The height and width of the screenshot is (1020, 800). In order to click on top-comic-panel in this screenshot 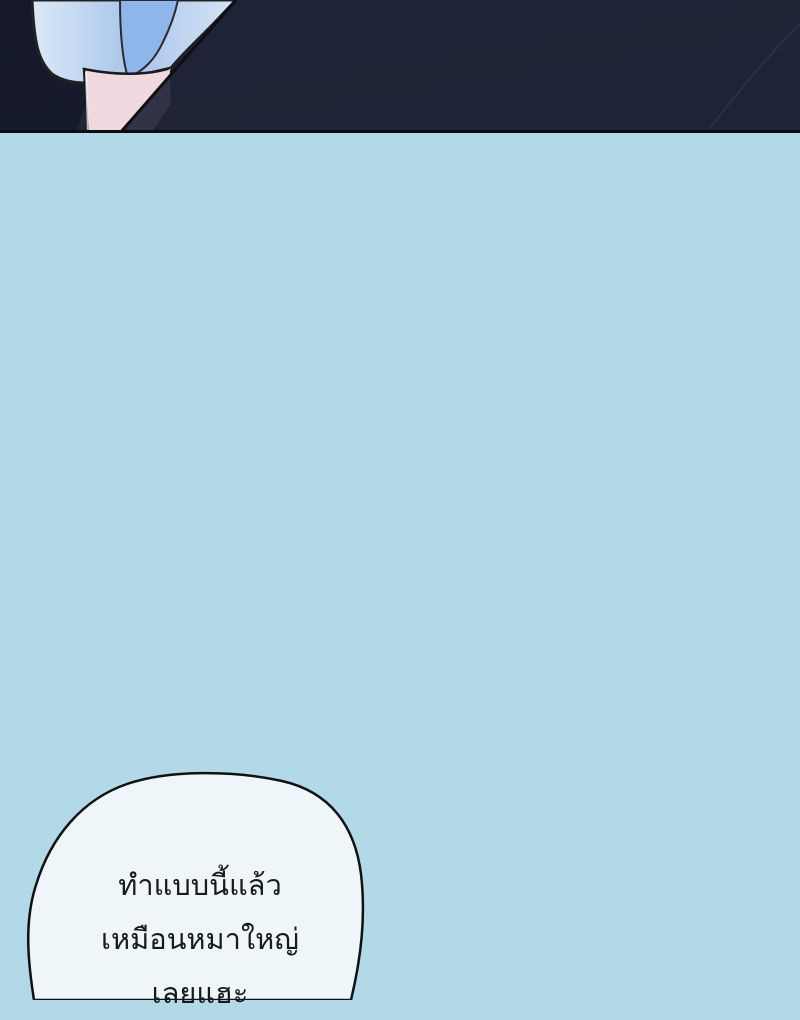, I will do `click(400, 66)`.